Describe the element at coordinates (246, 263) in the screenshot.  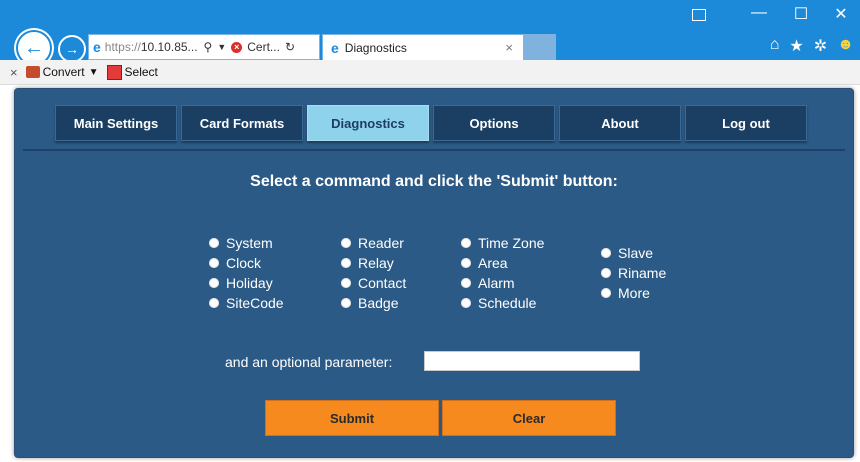
I see `radio-clock: Clock` at that location.